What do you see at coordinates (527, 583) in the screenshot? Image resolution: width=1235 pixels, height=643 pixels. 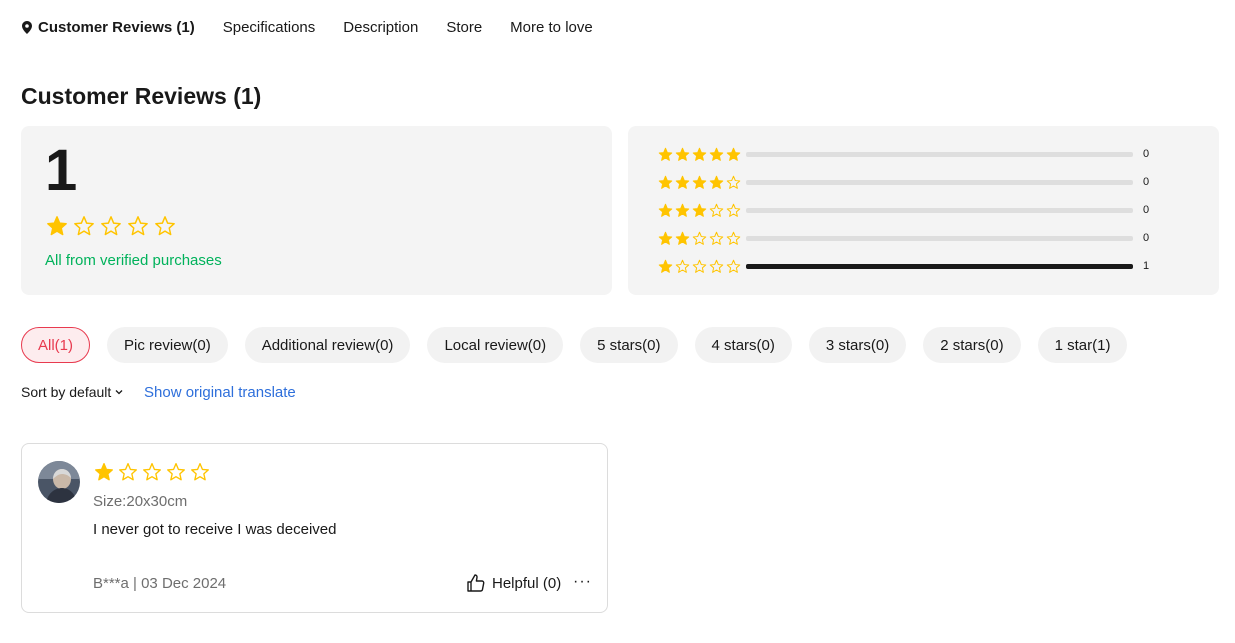 I see `helpful-label: Helpful (0)` at bounding box center [527, 583].